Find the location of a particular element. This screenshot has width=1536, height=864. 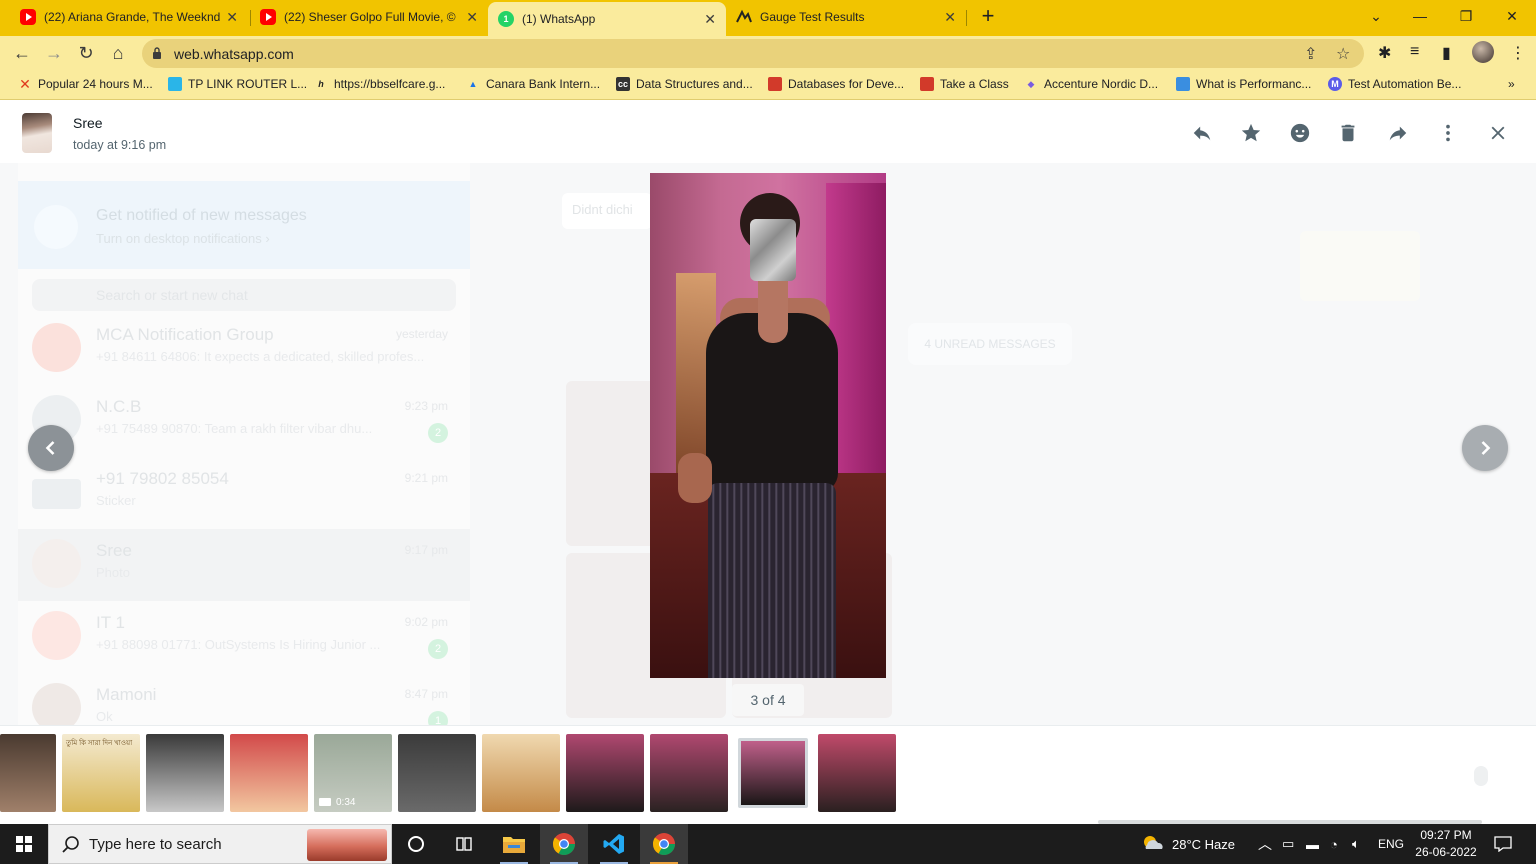

side-panel-icon: ▮ is located at coordinates (1446, 53).